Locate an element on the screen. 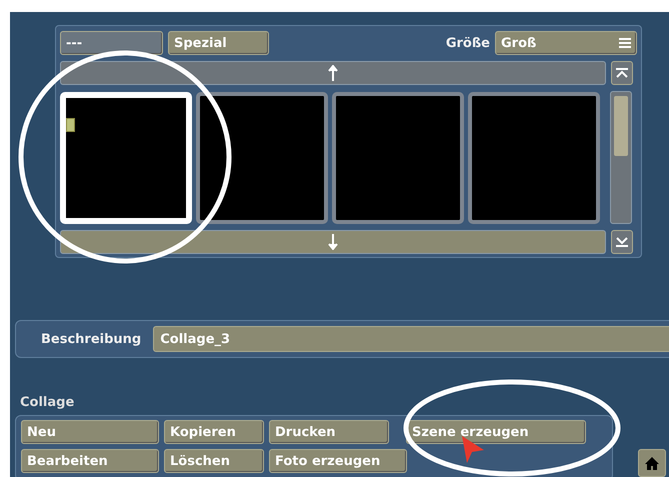 The height and width of the screenshot is (477, 669). scroll-up-bar is located at coordinates (333, 73).